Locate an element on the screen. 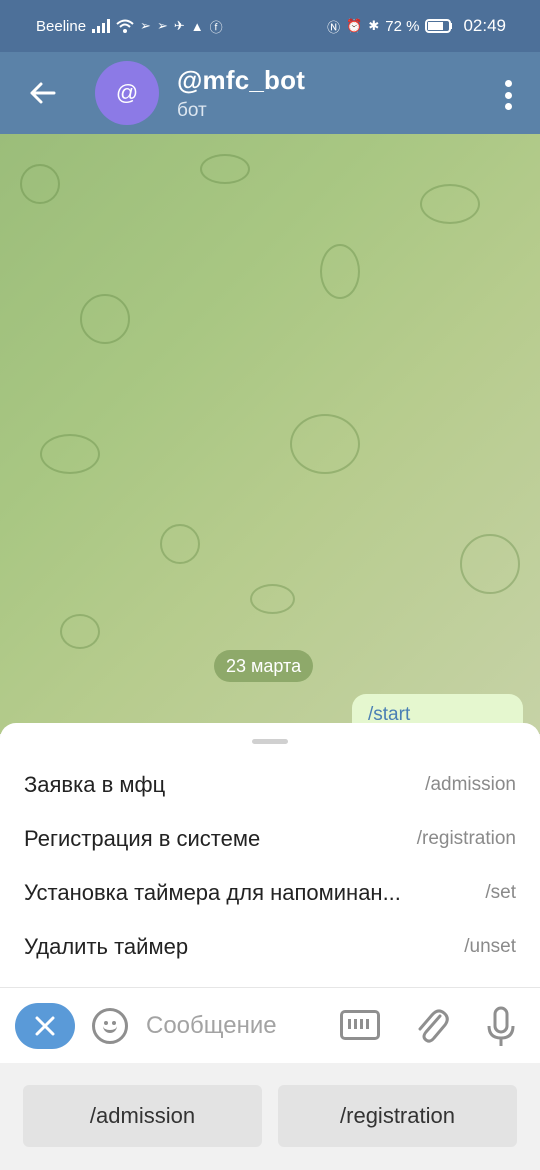 This screenshot has width=540, height=1170. microphone-icon is located at coordinates (501, 1027).